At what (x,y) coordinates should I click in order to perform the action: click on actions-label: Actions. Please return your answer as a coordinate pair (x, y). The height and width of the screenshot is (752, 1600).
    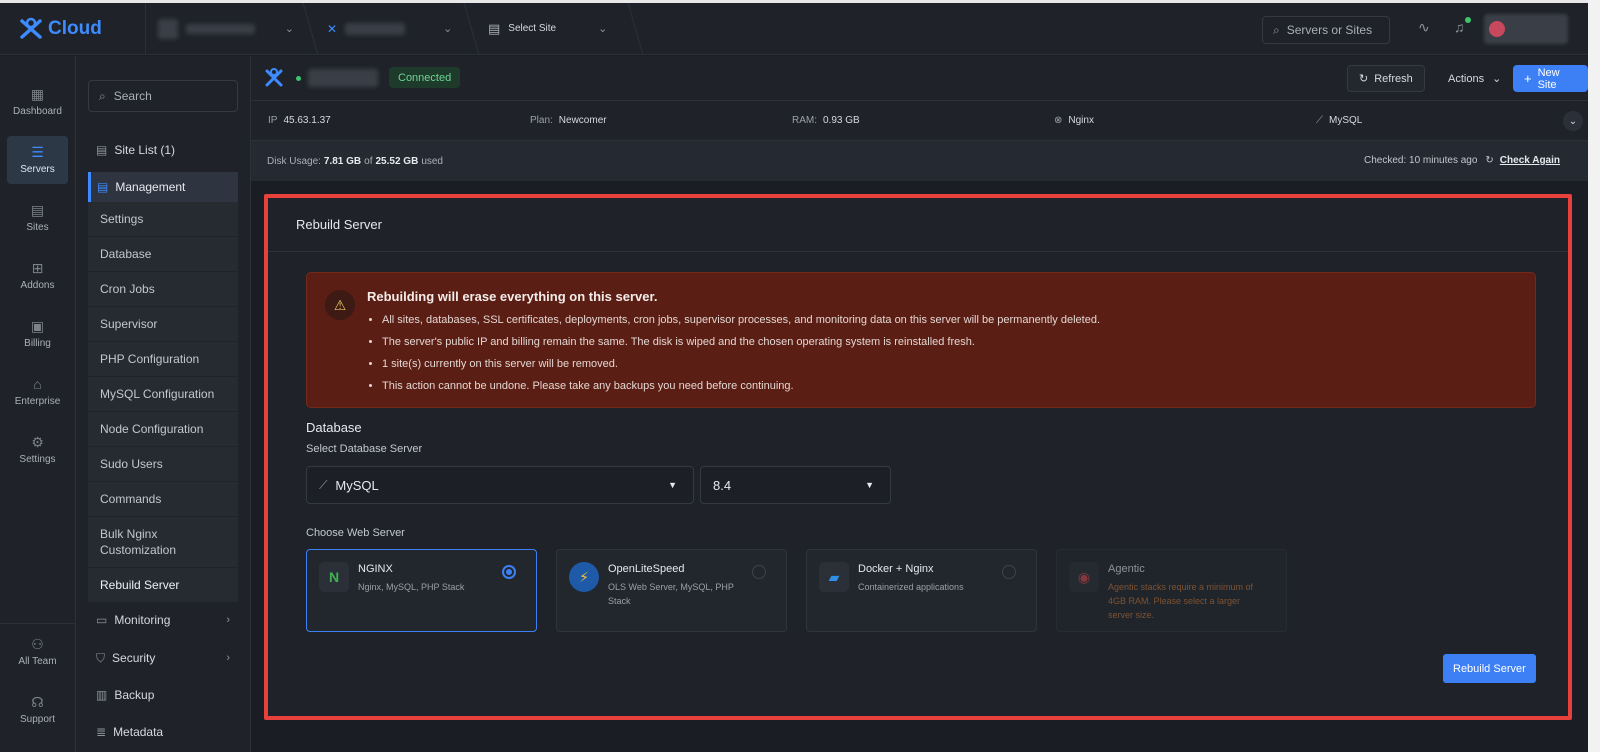
    Looking at the image, I should click on (1466, 78).